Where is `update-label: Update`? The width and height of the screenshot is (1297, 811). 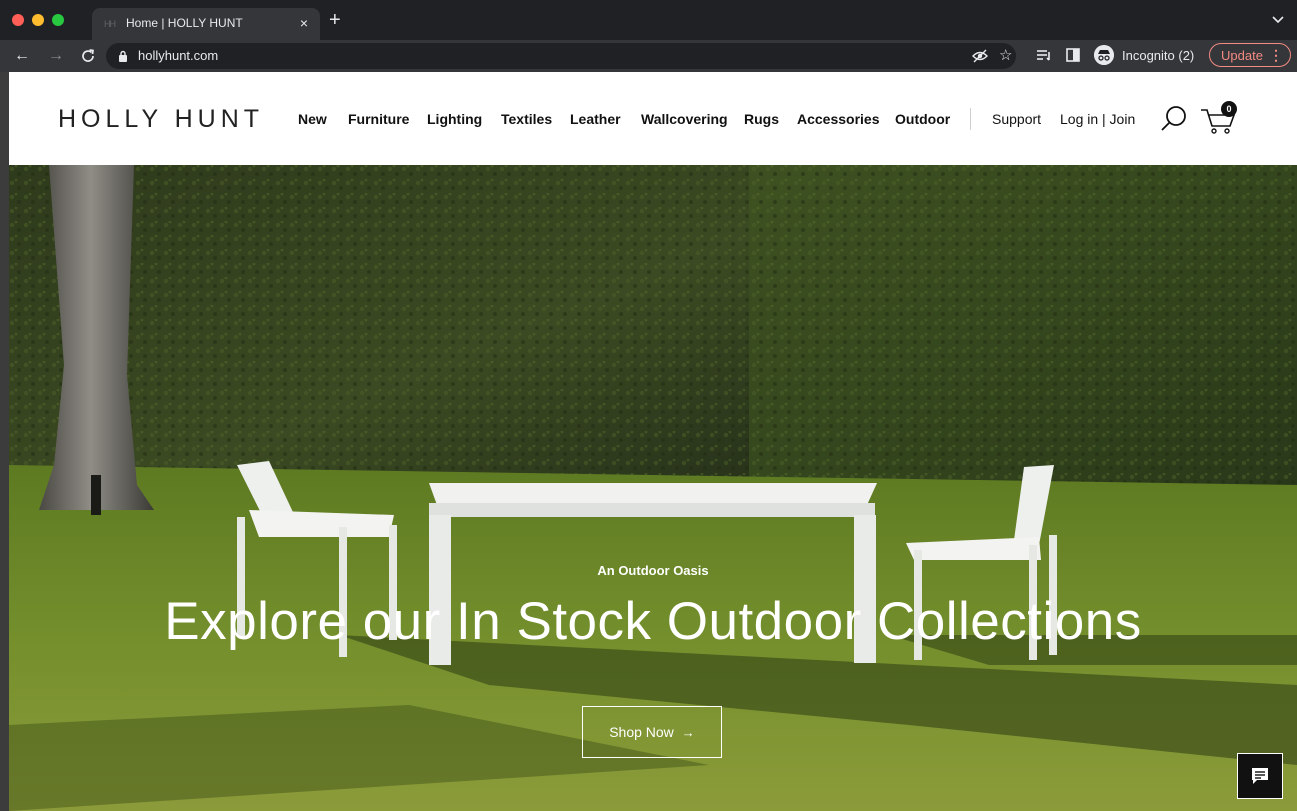 update-label: Update is located at coordinates (1242, 55).